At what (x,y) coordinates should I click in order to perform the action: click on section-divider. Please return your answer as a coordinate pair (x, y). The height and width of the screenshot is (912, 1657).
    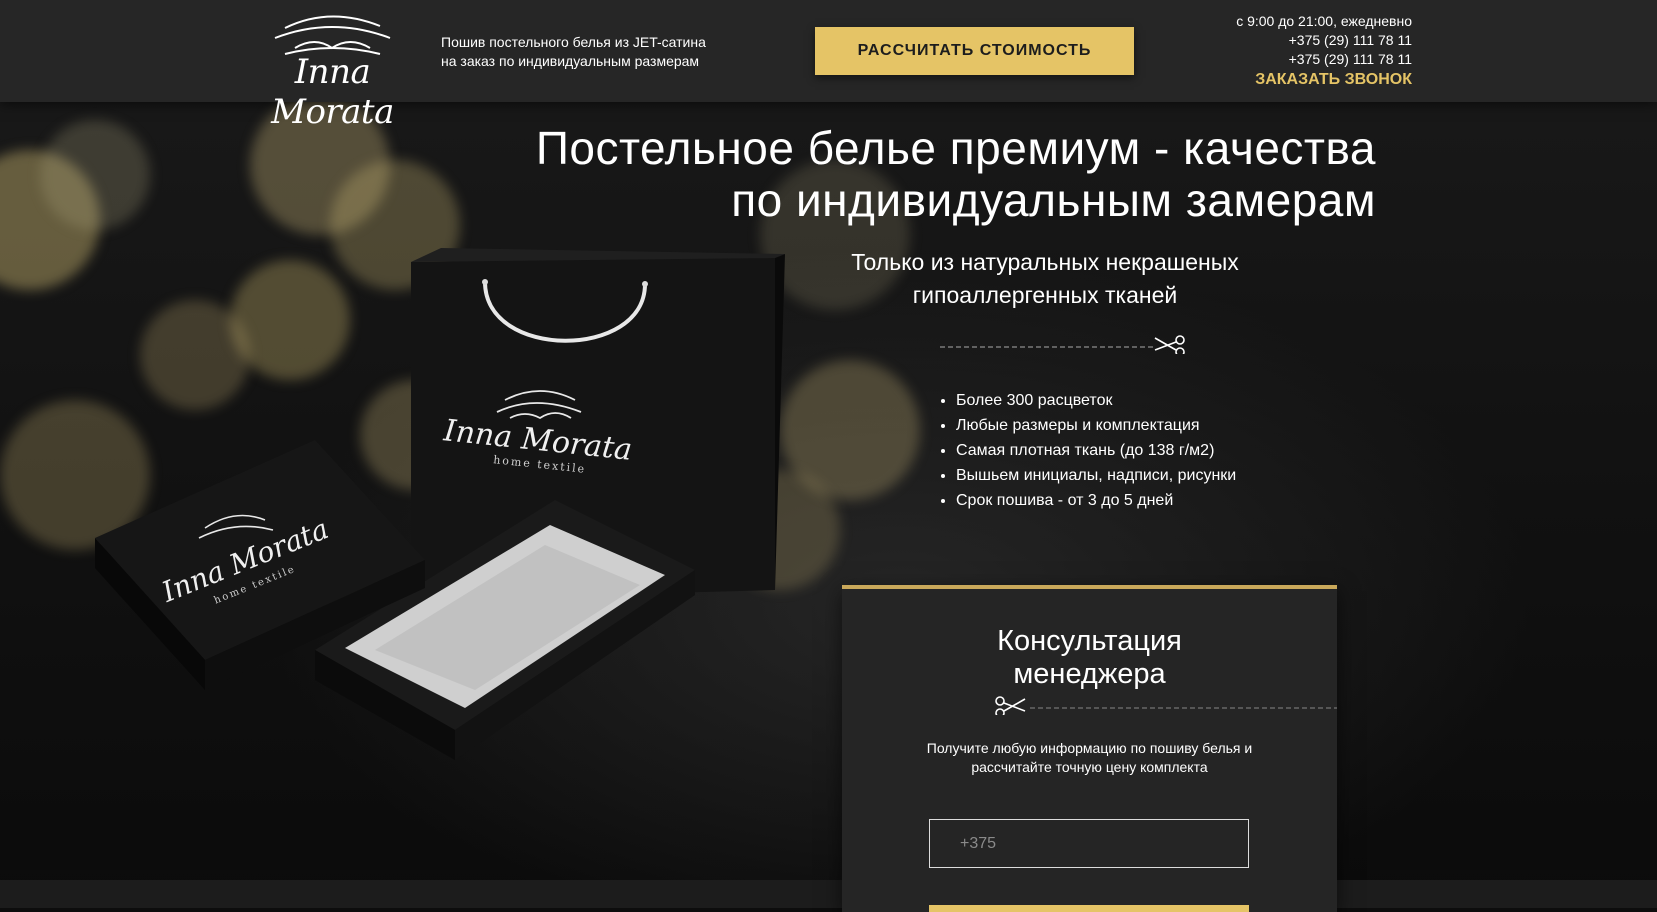
    Looking at the image, I should click on (828, 894).